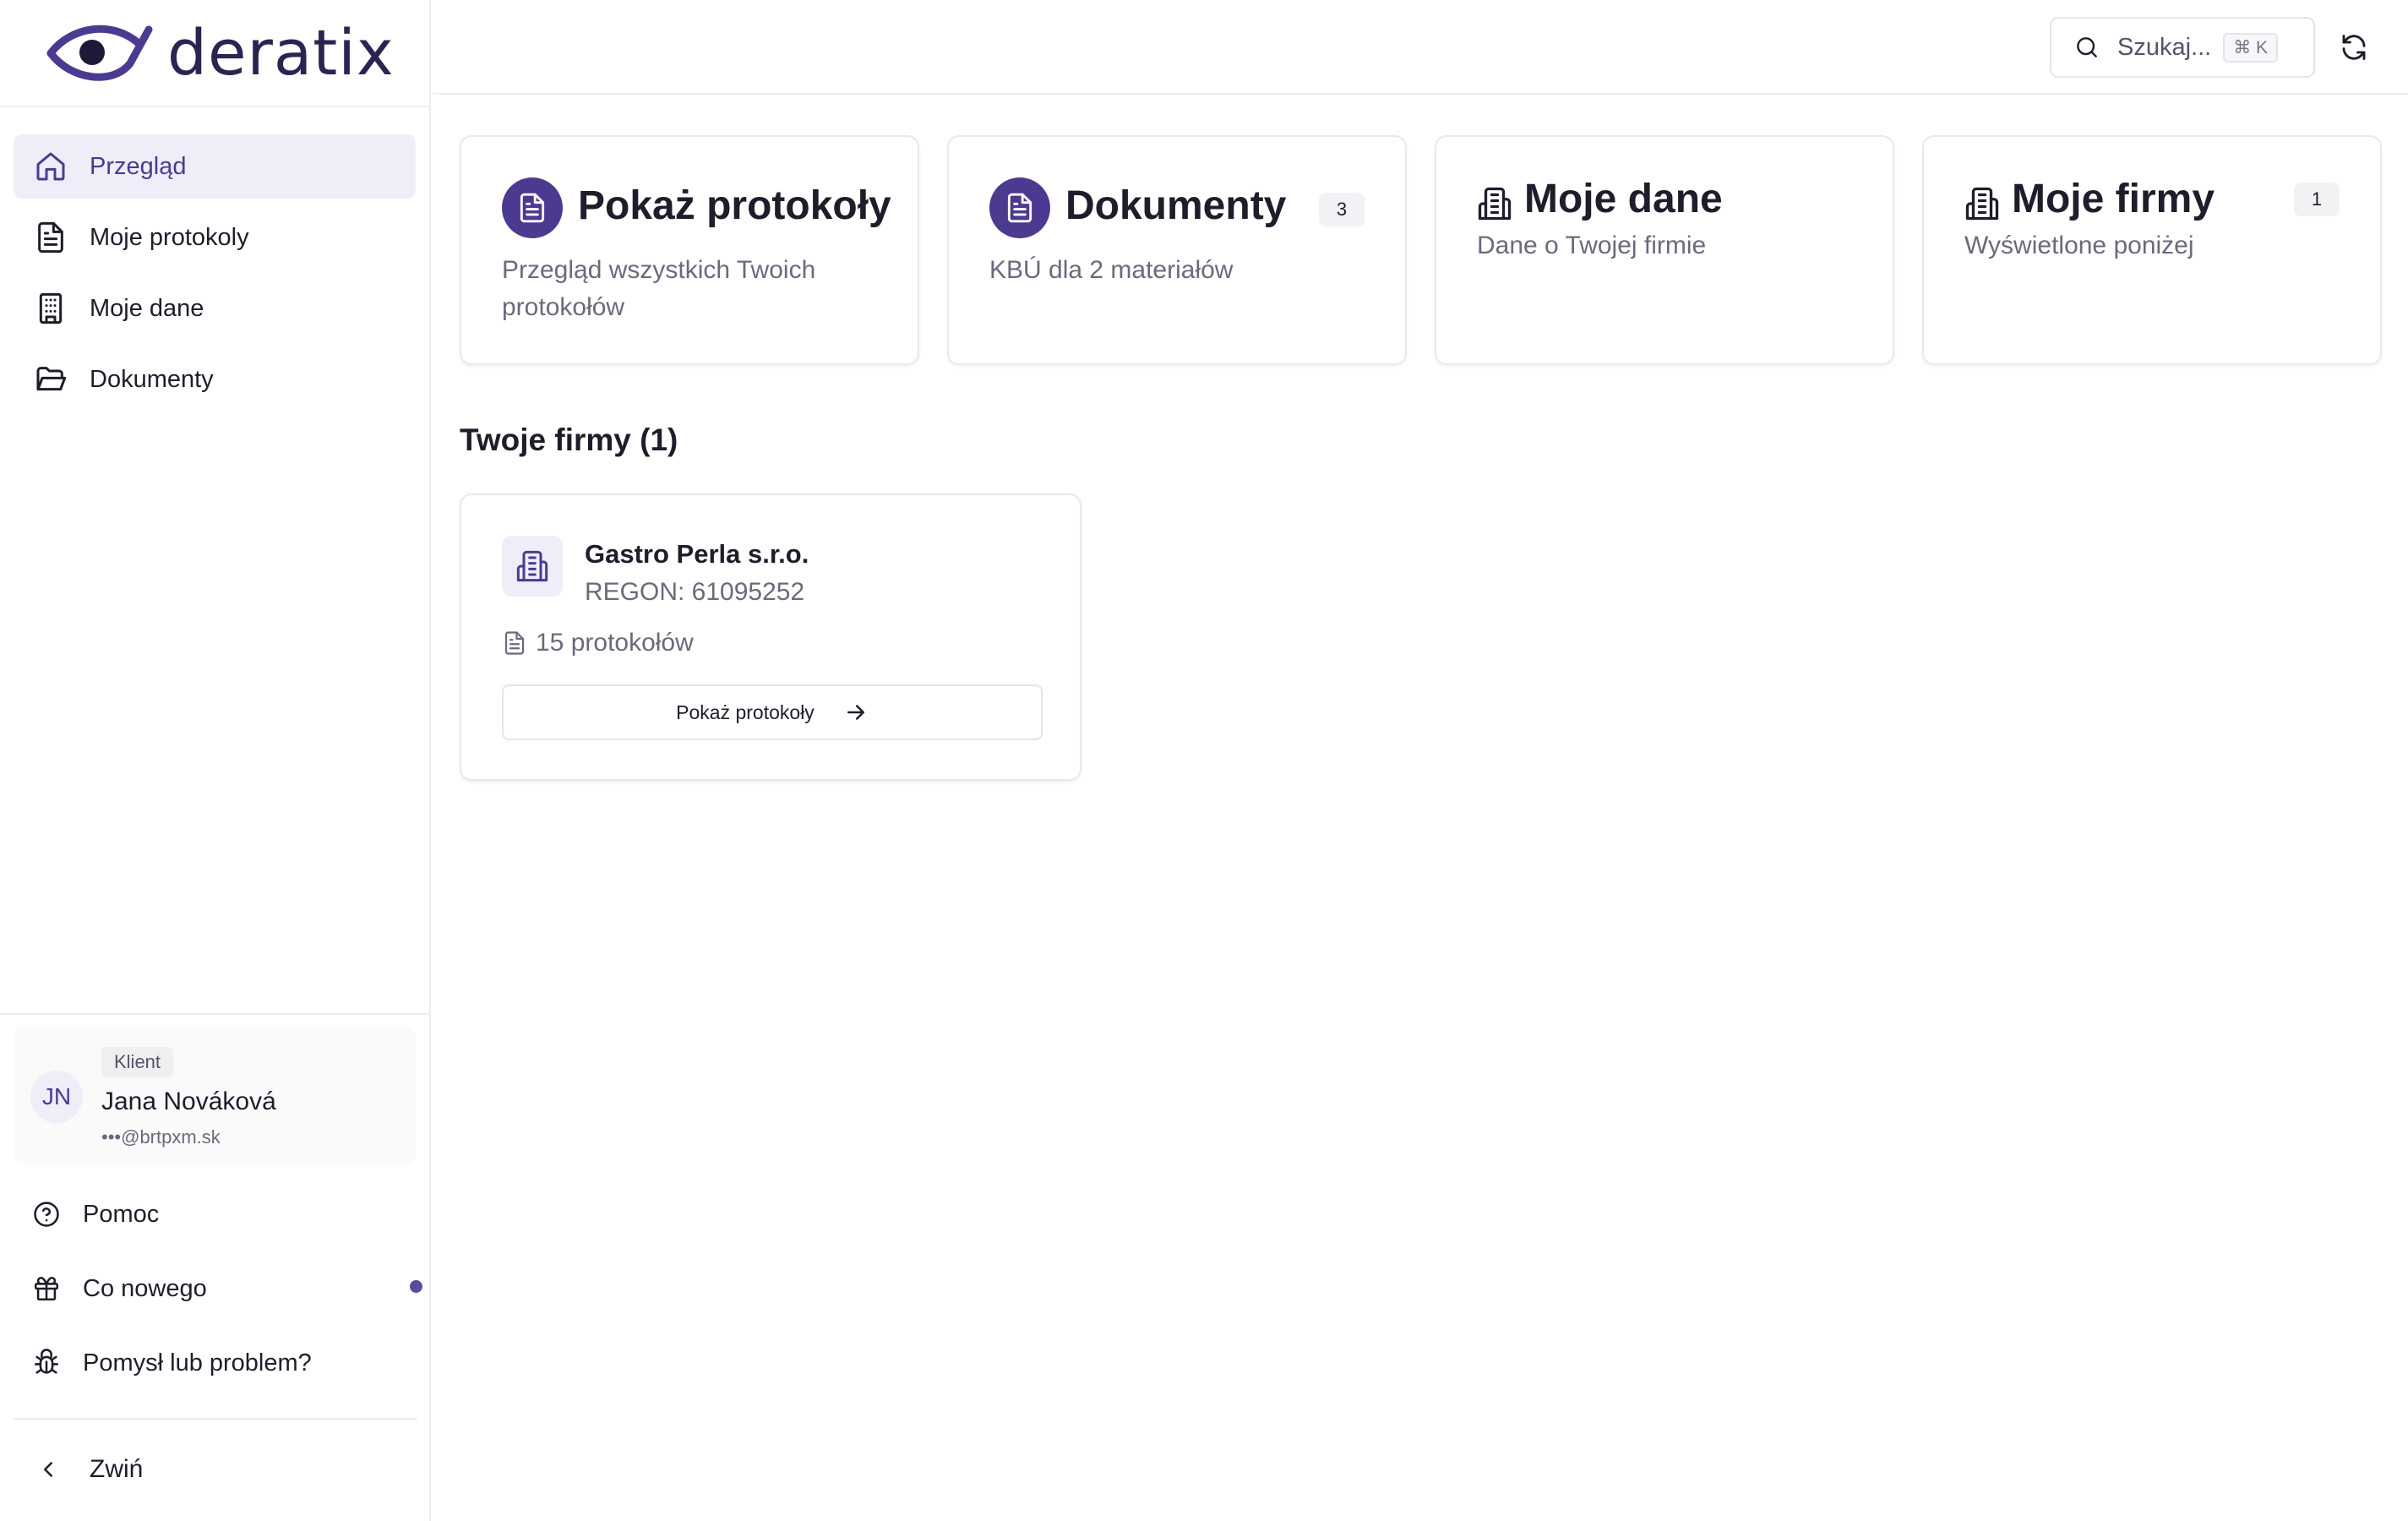 The height and width of the screenshot is (1521, 2408). I want to click on topbar: Szukaj... ⌘ K, so click(1420, 47).